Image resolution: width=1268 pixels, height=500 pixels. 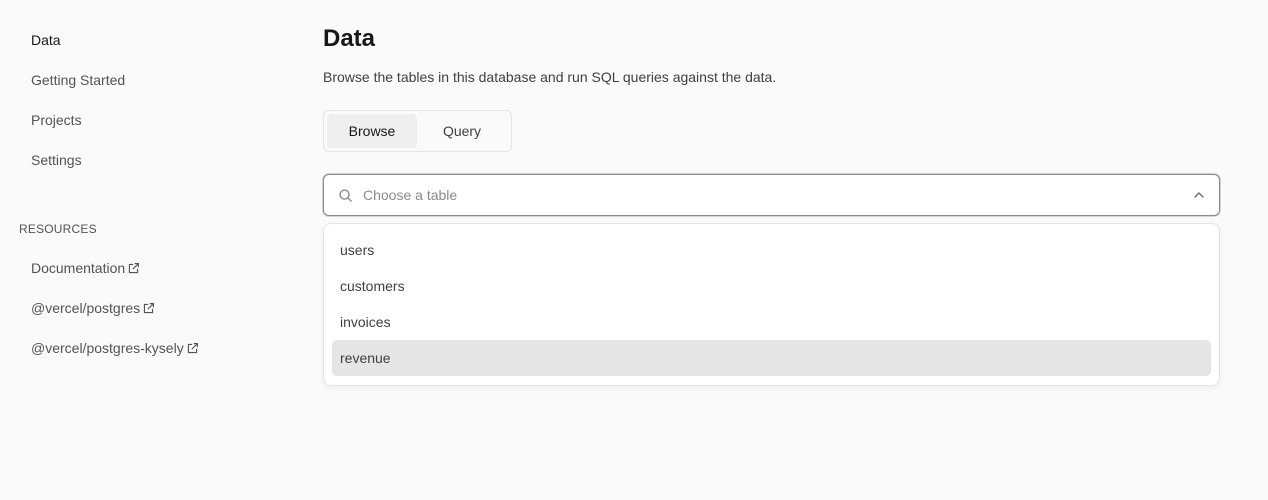 What do you see at coordinates (56, 120) in the screenshot?
I see `sidebar-item-projects: Projects` at bounding box center [56, 120].